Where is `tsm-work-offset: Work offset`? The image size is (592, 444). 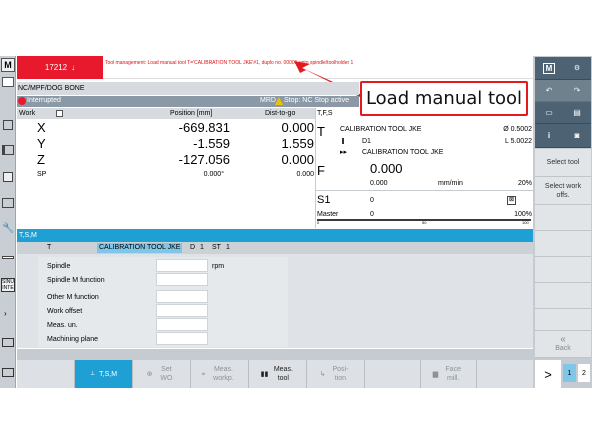
tsm-work-offset: Work offset is located at coordinates (65, 311).